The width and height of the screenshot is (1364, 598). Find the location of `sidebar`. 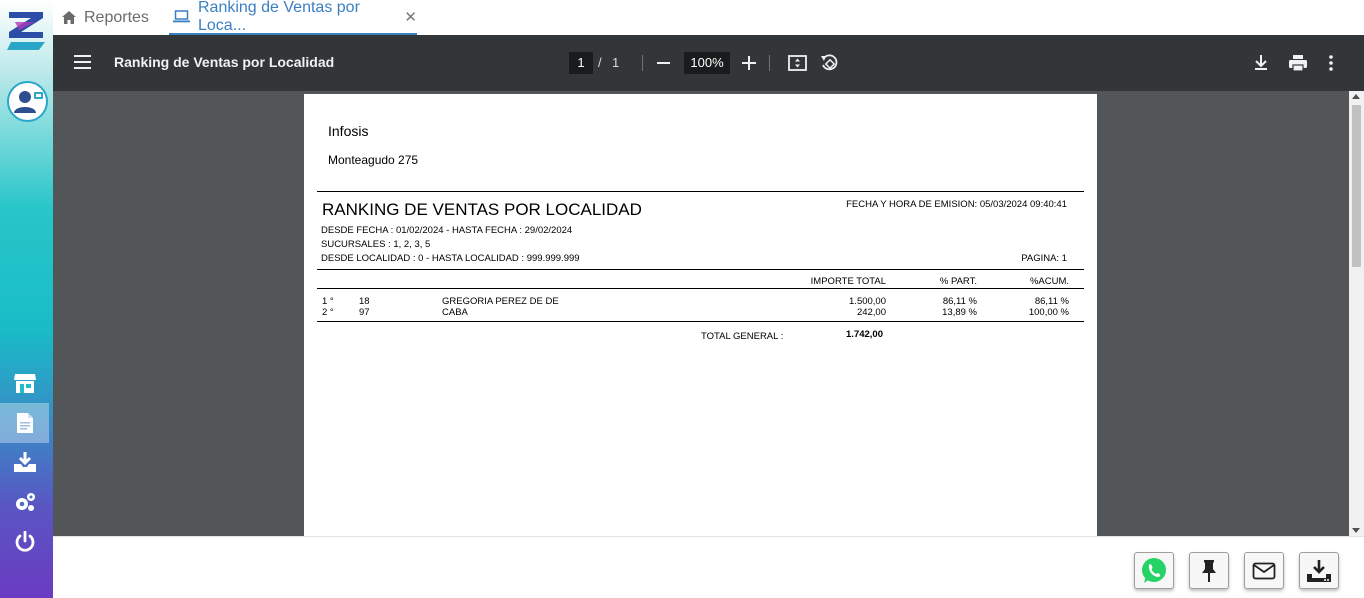

sidebar is located at coordinates (26, 299).